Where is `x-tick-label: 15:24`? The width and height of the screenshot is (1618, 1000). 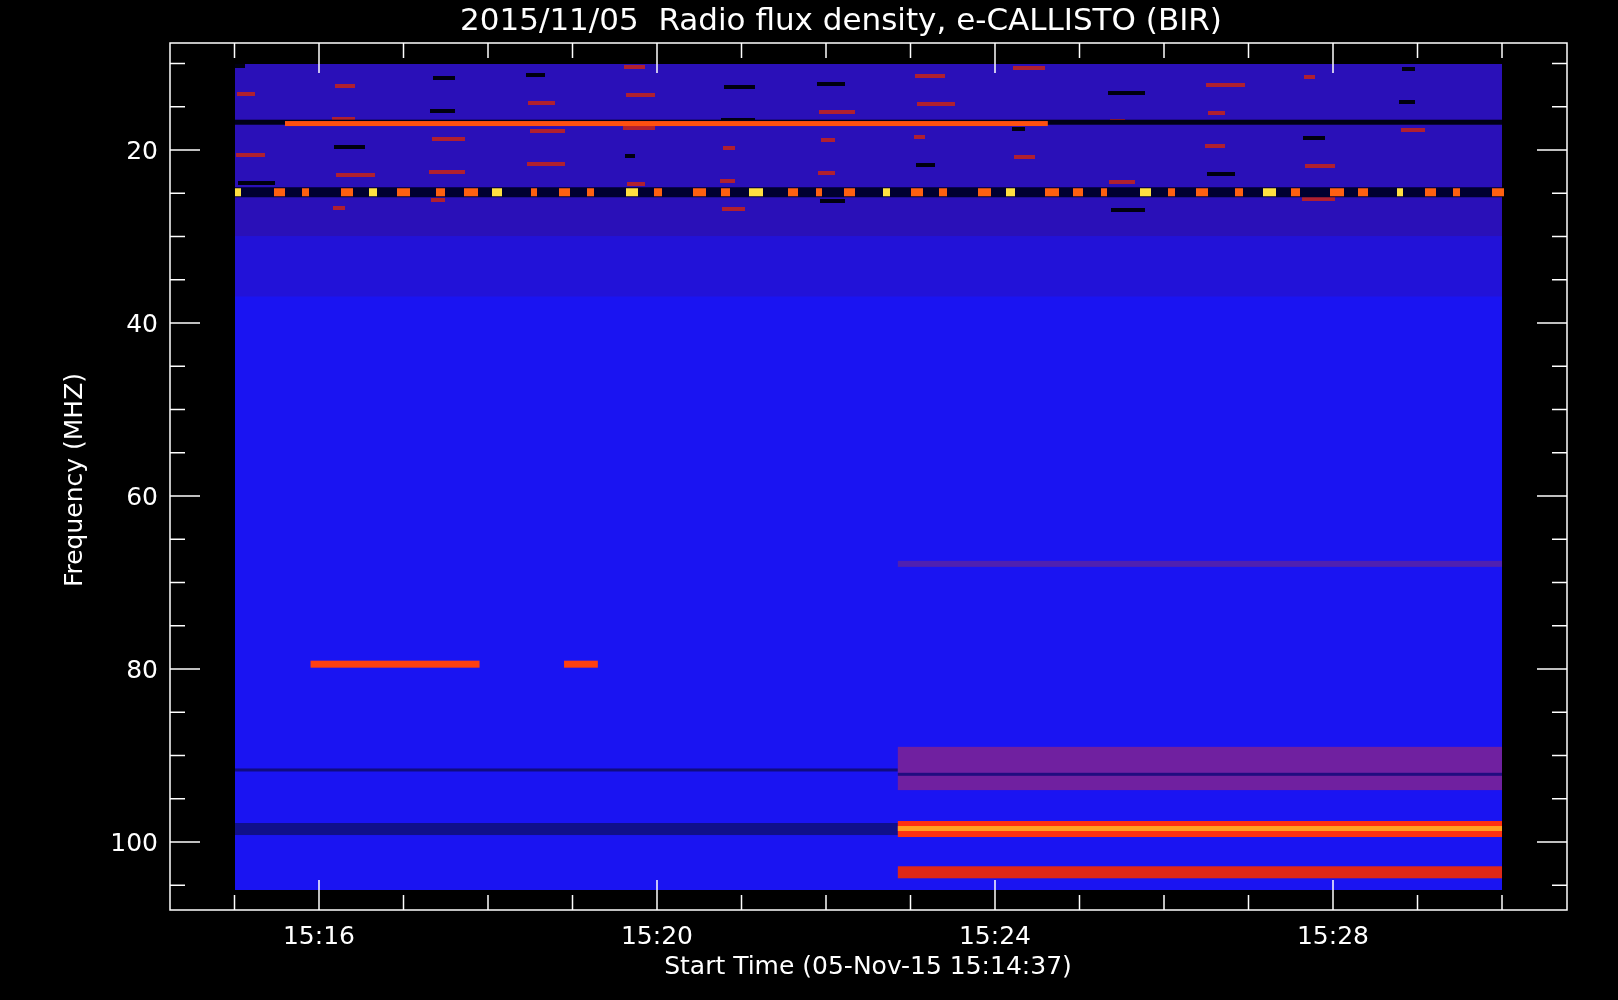 x-tick-label: 15:24 is located at coordinates (995, 935).